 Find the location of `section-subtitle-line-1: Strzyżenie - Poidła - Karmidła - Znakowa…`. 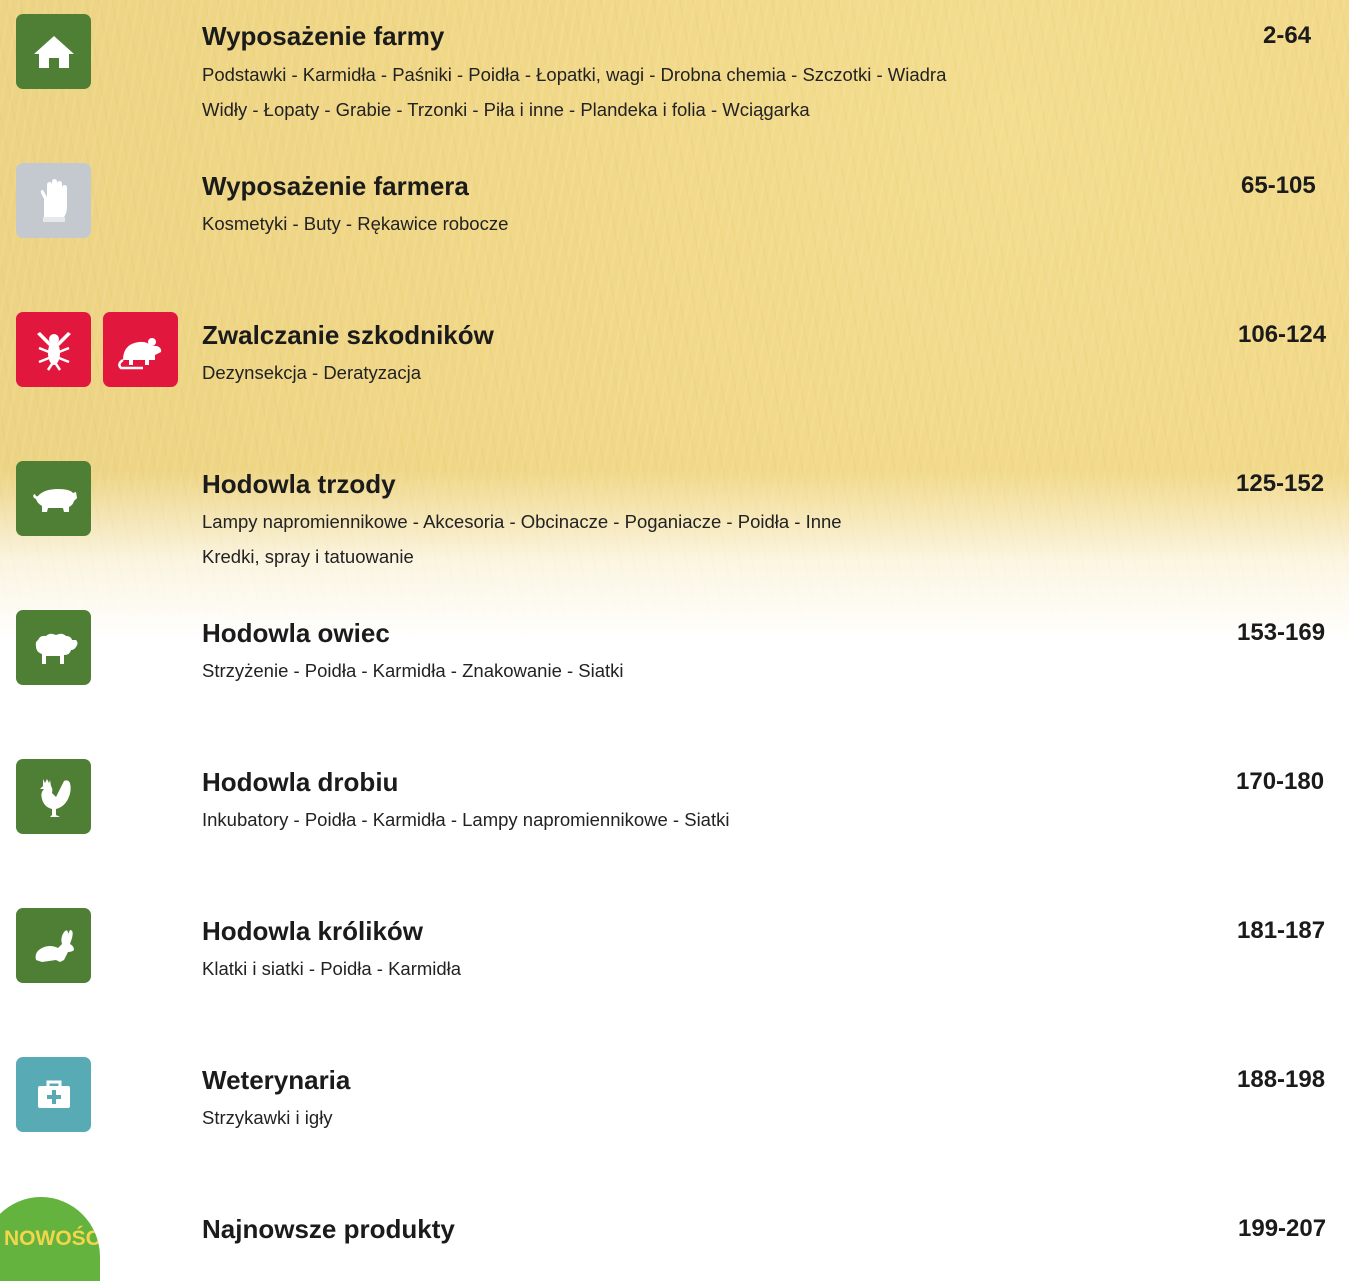

section-subtitle-line-1: Strzyżenie - Poidła - Karmidła - Znakowa… is located at coordinates (413, 670).